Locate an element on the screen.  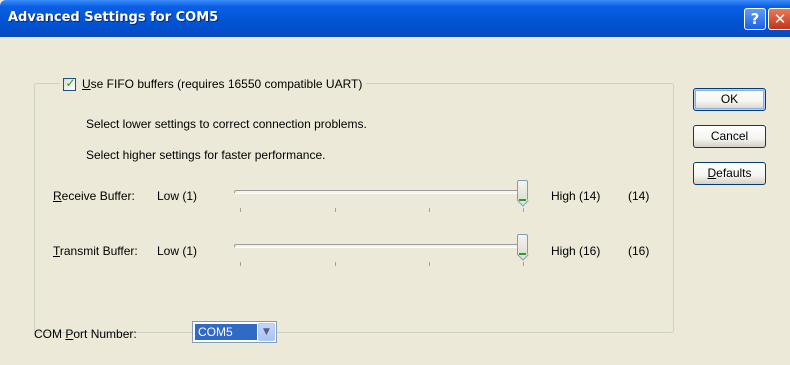
transmit-low-label: Low (1) is located at coordinates (177, 251).